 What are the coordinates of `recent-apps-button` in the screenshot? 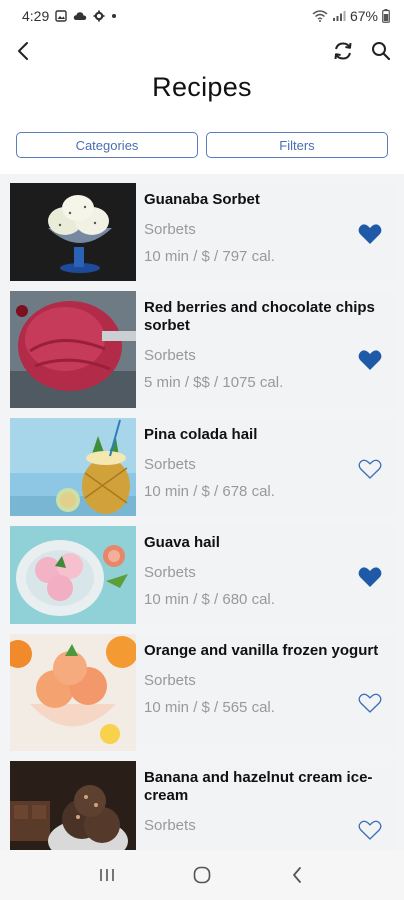 It's located at (107, 875).